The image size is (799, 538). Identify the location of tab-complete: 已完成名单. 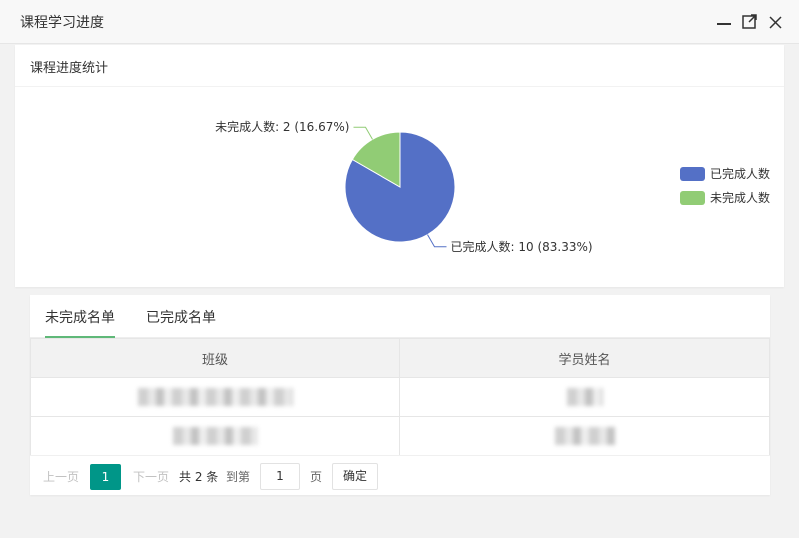
(181, 317).